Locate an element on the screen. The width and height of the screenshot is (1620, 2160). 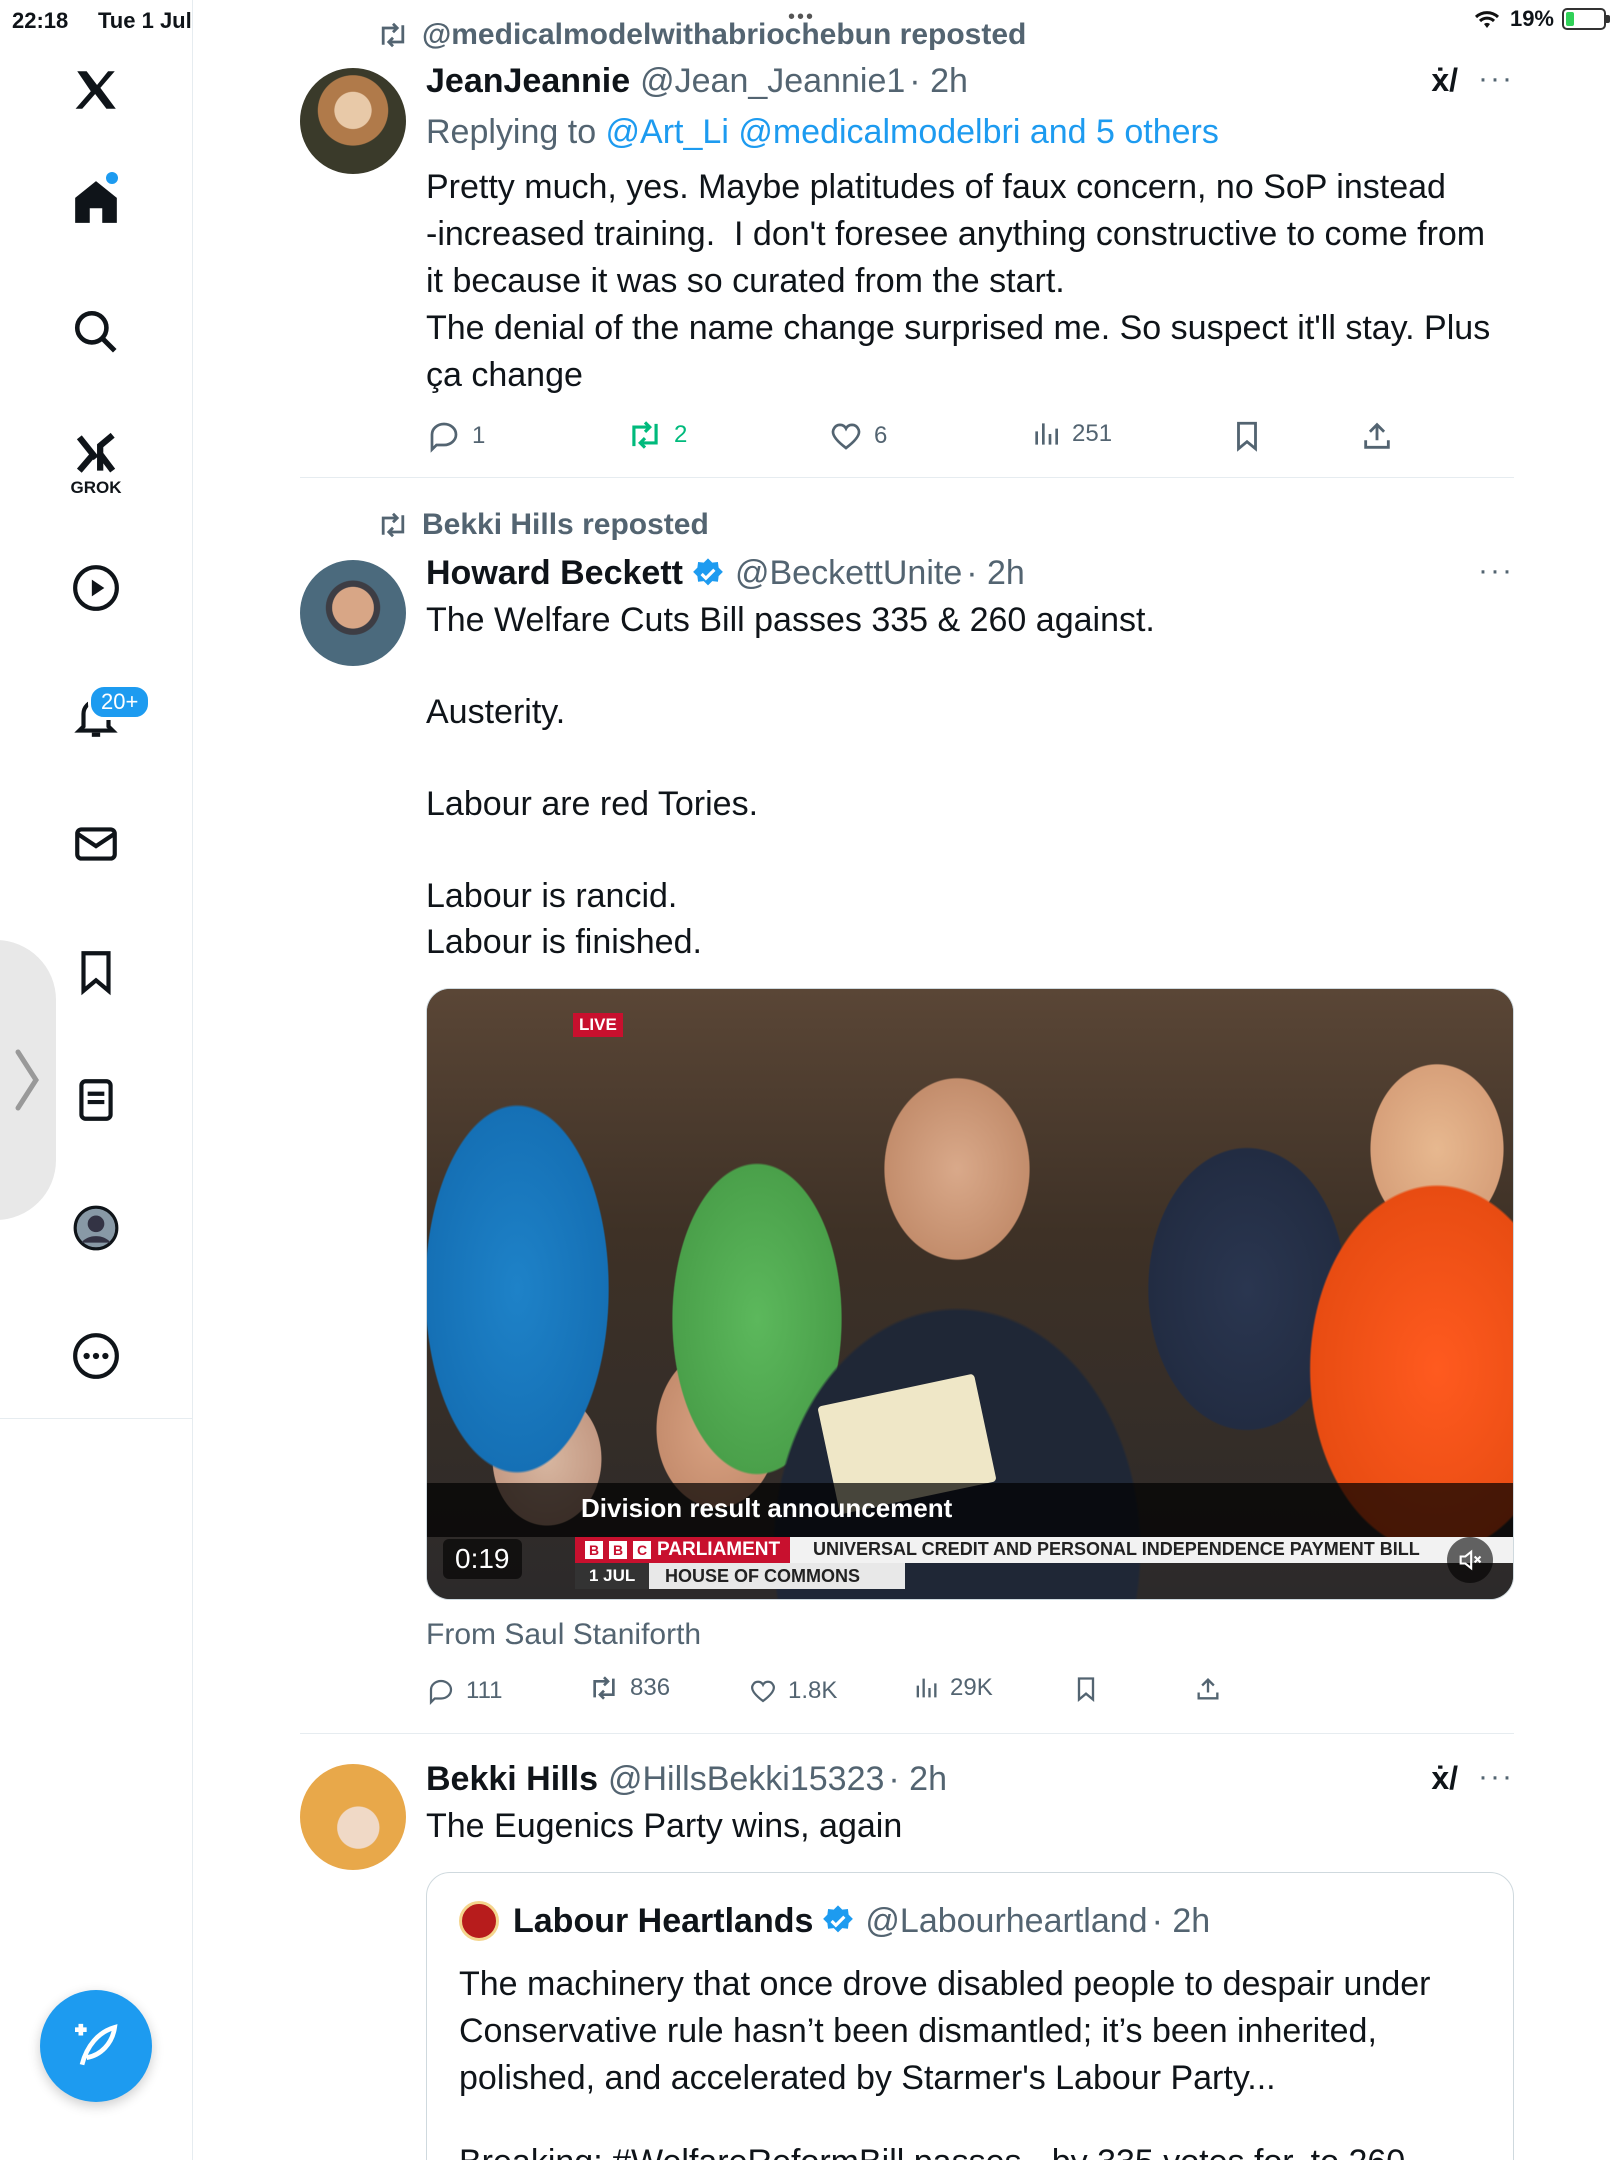
mute-button is located at coordinates (1470, 1560).